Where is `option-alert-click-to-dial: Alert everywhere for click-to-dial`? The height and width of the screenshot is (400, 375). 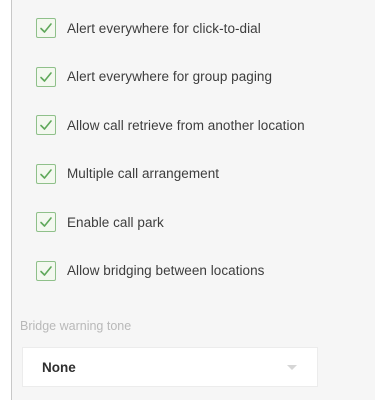 option-alert-click-to-dial: Alert everywhere for click-to-dial is located at coordinates (205, 28).